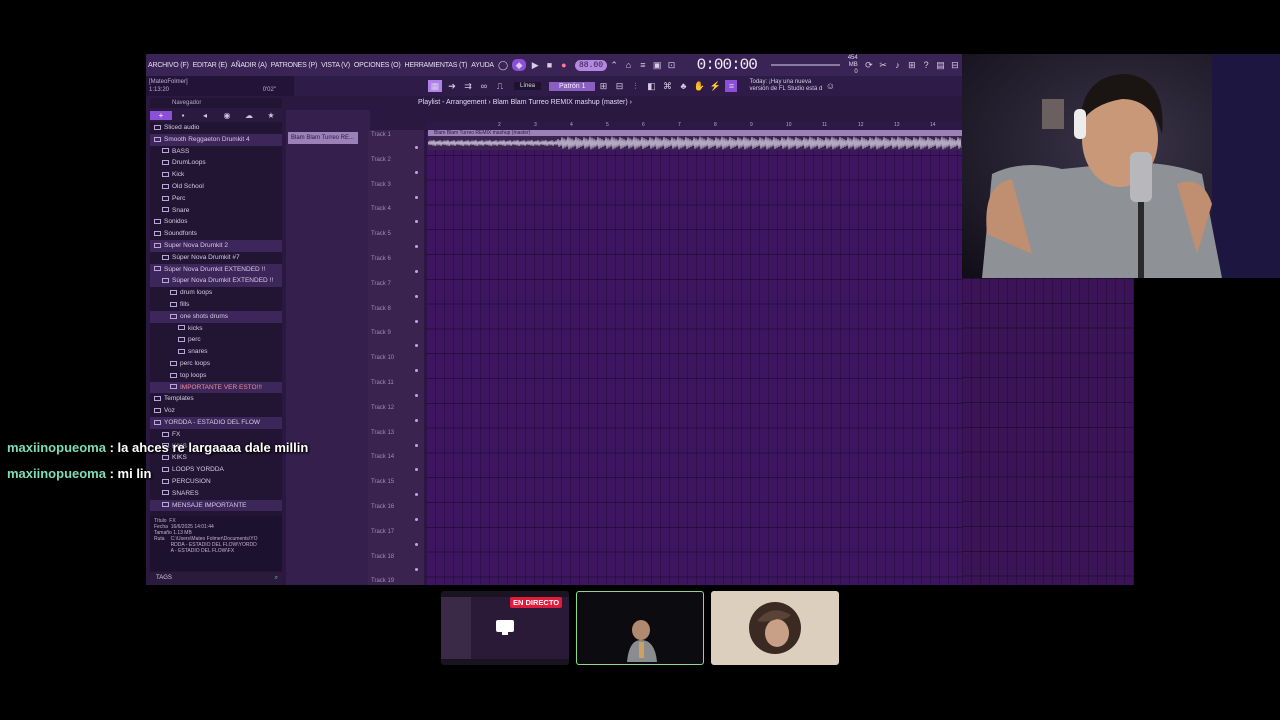  What do you see at coordinates (484, 86) in the screenshot?
I see `link-icon: ∞` at bounding box center [484, 86].